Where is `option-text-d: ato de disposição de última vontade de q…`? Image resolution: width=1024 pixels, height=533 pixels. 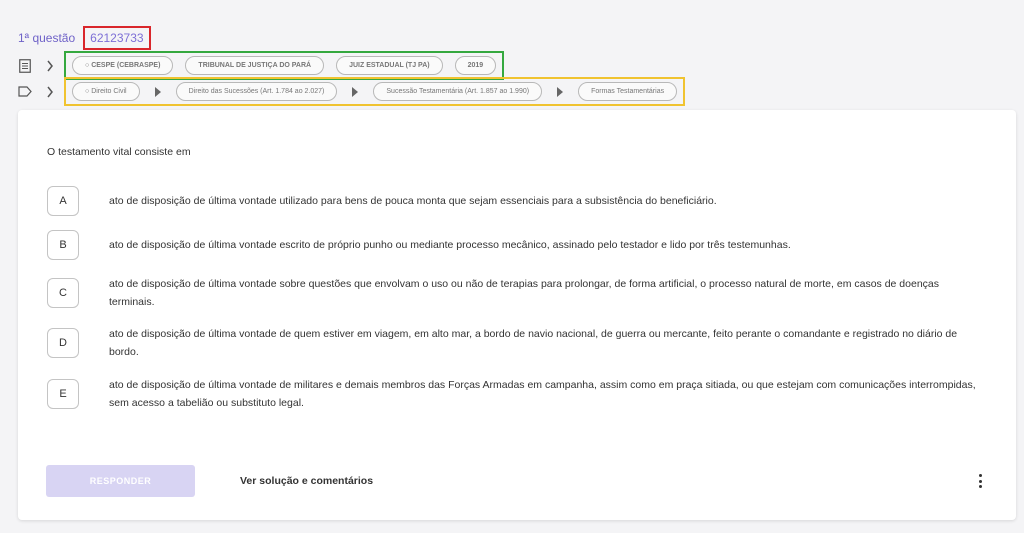 option-text-d: ato de disposição de última vontade de q… is located at coordinates (533, 343).